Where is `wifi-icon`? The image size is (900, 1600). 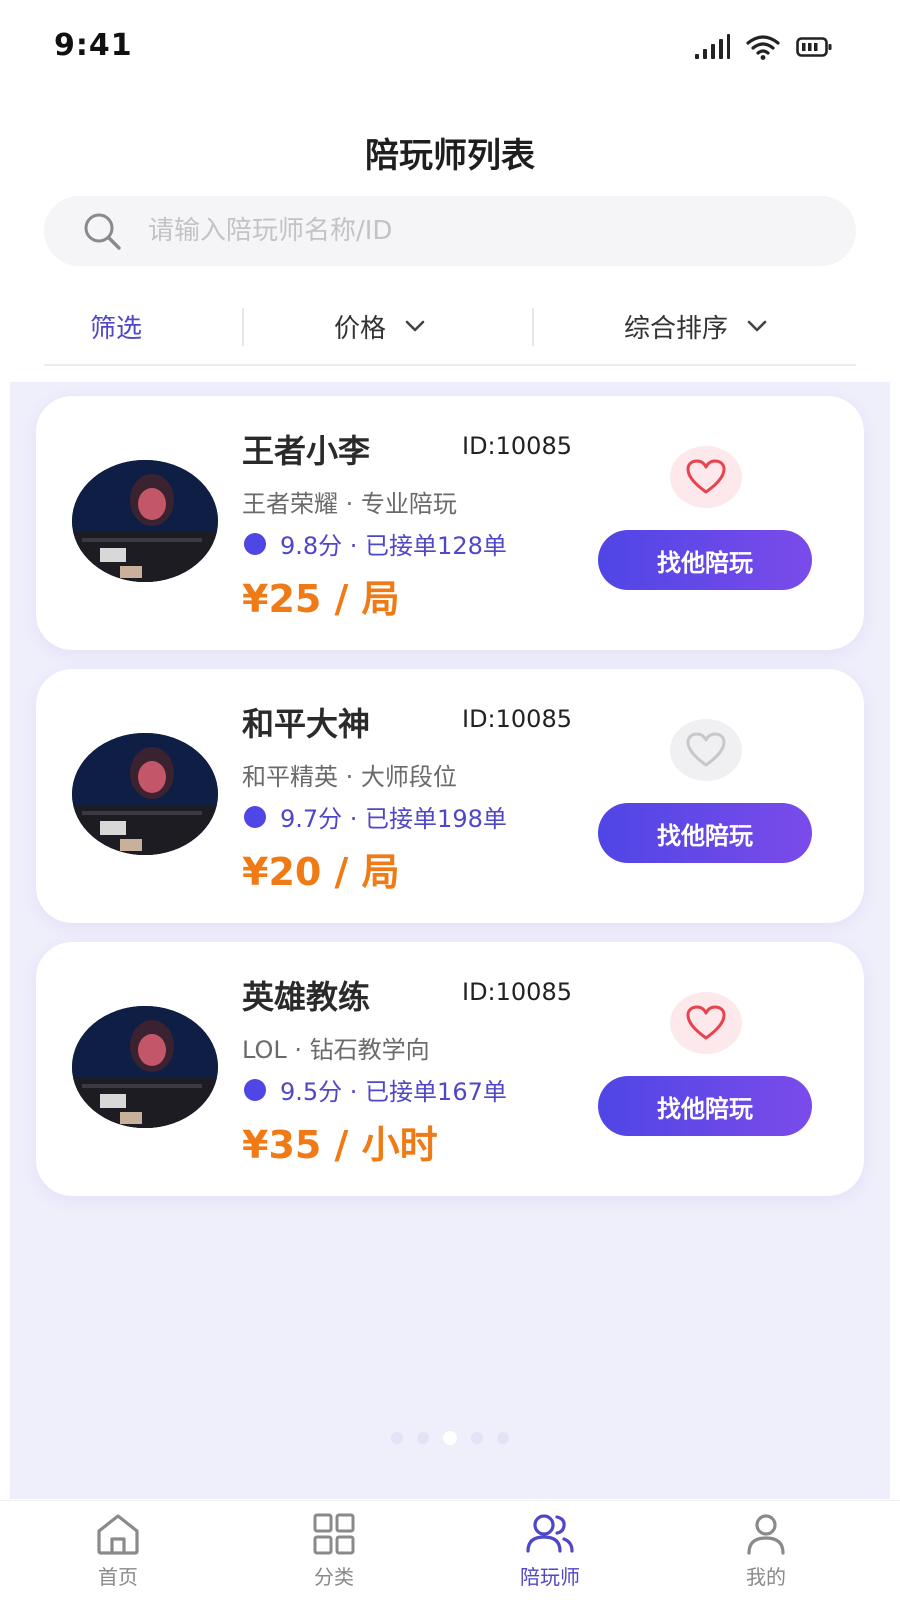 wifi-icon is located at coordinates (763, 47).